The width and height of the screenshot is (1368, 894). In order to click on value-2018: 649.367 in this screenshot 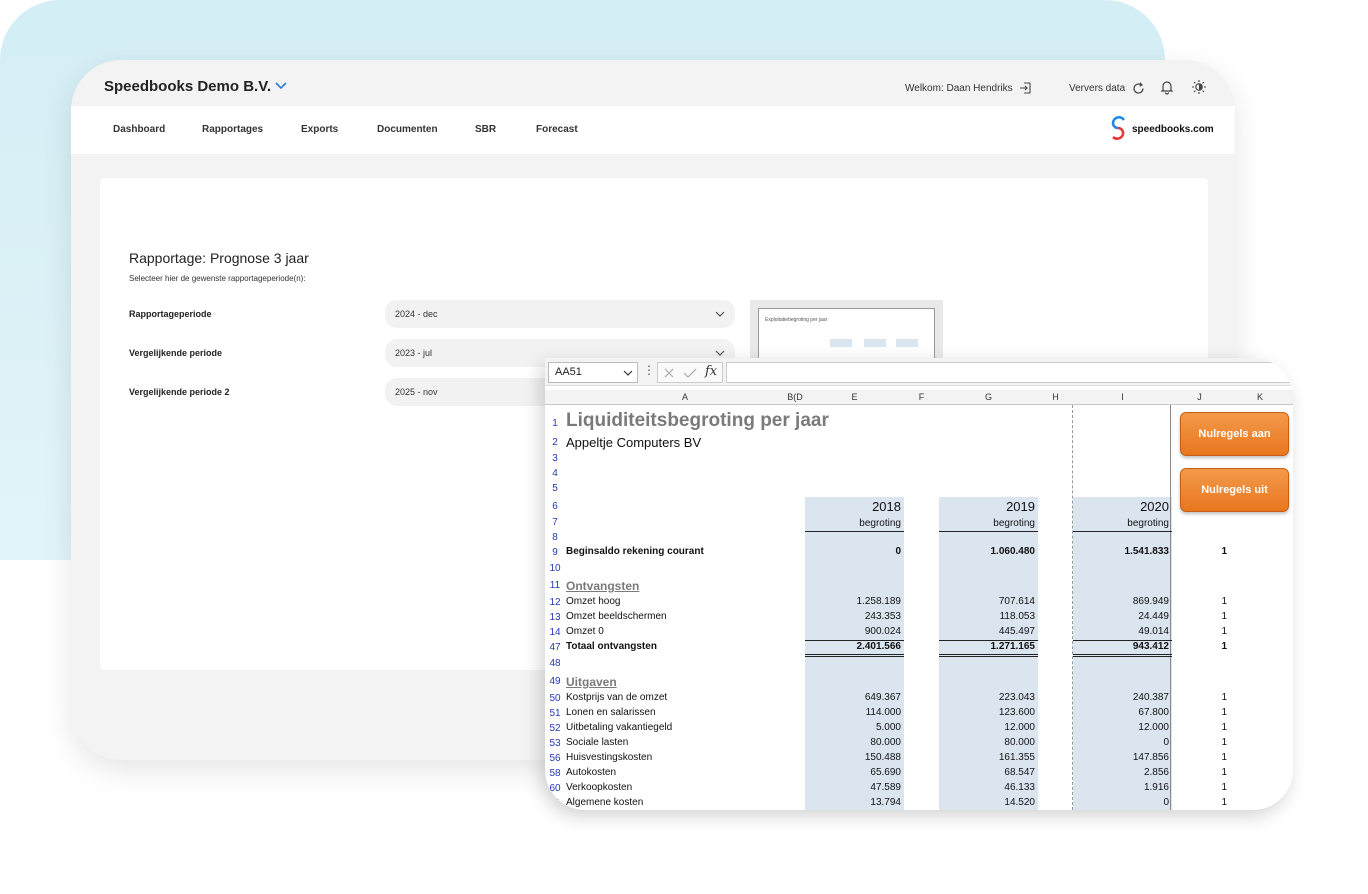, I will do `click(853, 697)`.